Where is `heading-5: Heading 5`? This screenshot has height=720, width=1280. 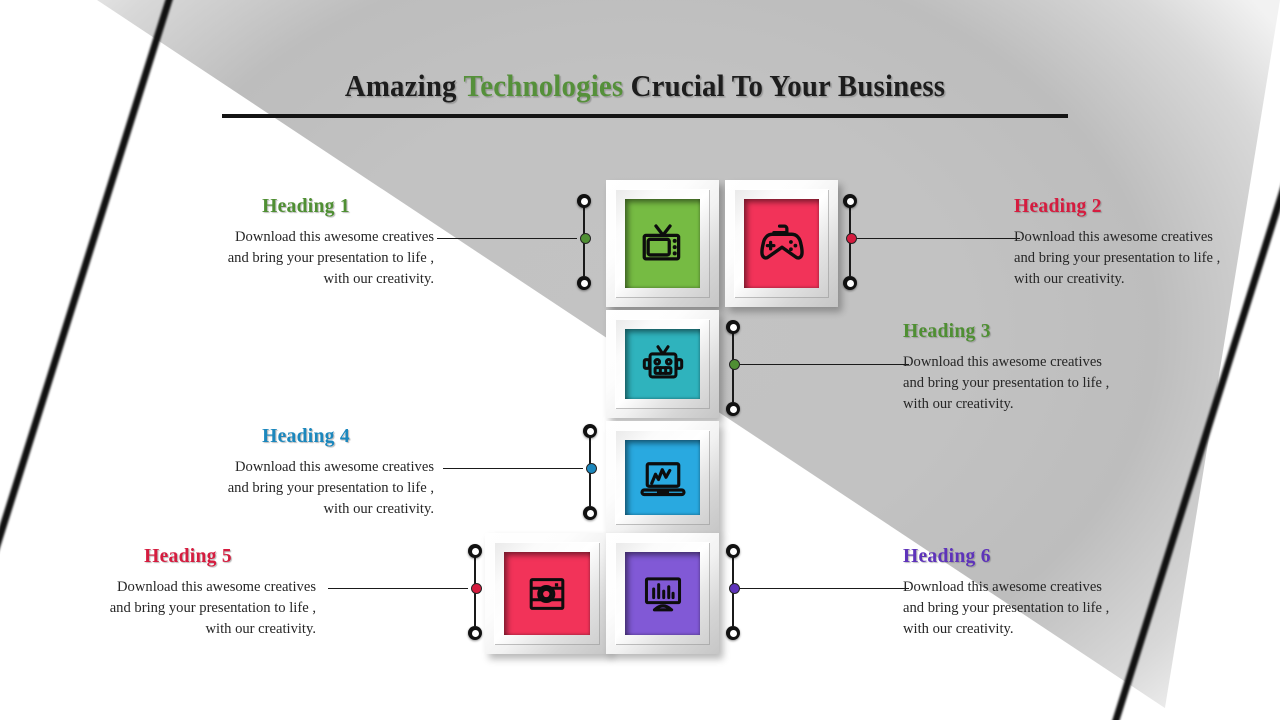 heading-5: Heading 5 is located at coordinates (188, 556).